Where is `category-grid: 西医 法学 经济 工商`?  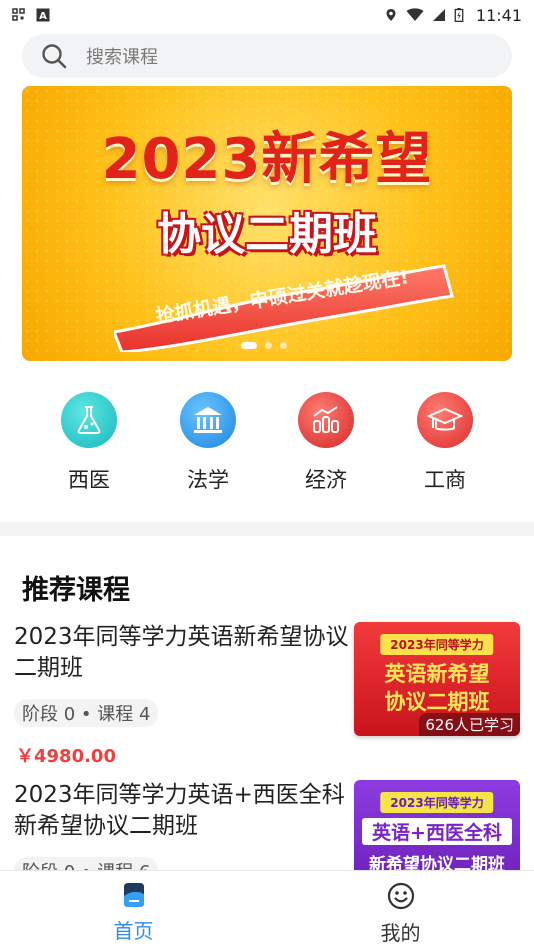
category-grid: 西医 法学 经济 工商 is located at coordinates (267, 447).